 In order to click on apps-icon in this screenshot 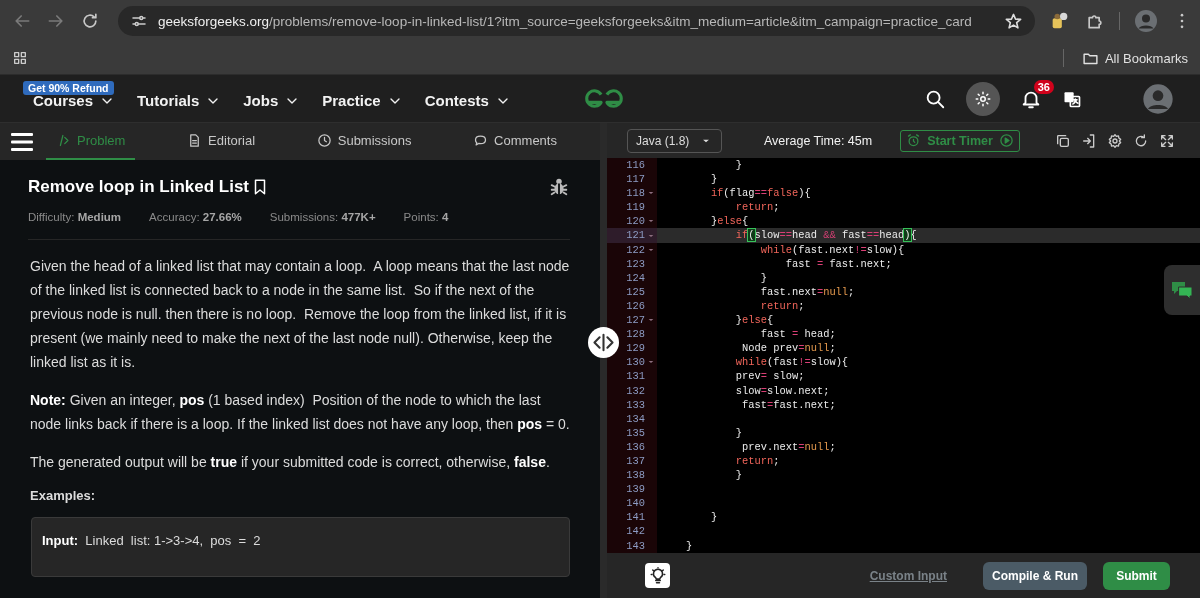, I will do `click(20, 58)`.